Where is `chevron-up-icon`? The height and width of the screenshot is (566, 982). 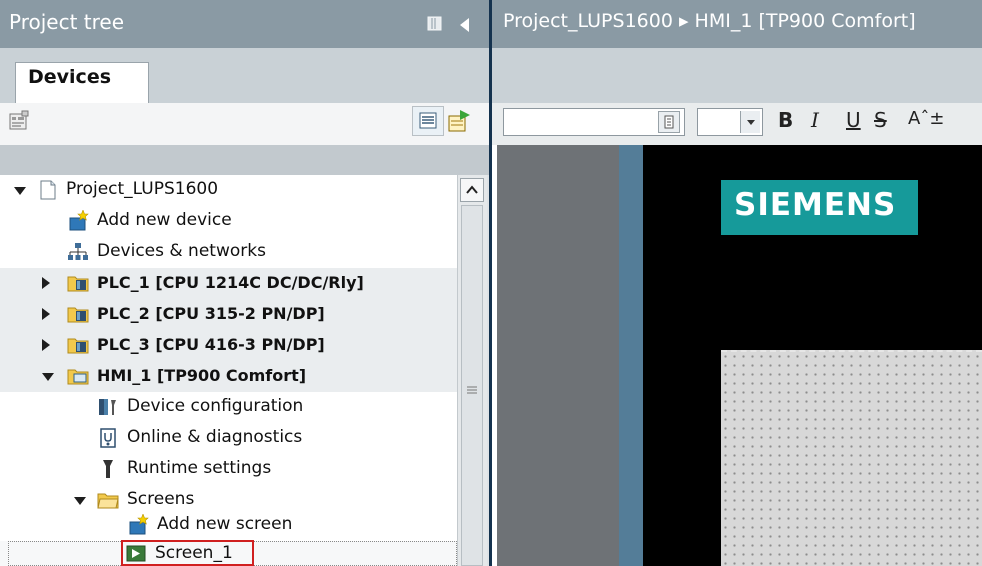 chevron-up-icon is located at coordinates (472, 189).